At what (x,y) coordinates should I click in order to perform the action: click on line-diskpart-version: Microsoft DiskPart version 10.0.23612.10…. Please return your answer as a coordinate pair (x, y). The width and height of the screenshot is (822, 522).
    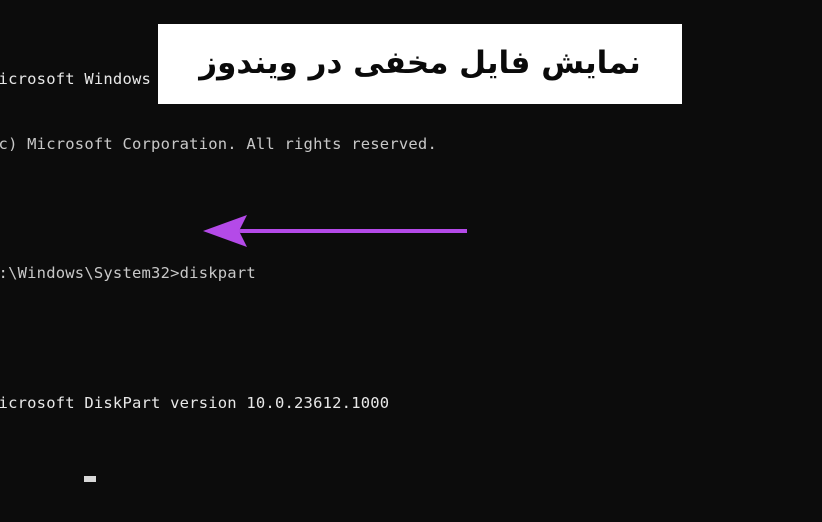
    Looking at the image, I should click on (195, 402).